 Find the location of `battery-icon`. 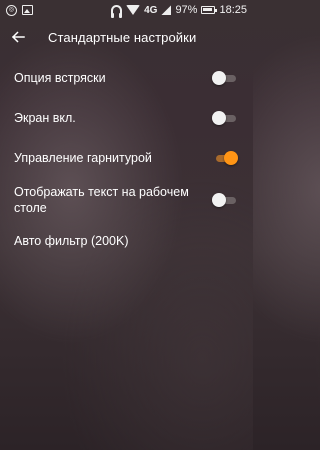

battery-icon is located at coordinates (209, 10).